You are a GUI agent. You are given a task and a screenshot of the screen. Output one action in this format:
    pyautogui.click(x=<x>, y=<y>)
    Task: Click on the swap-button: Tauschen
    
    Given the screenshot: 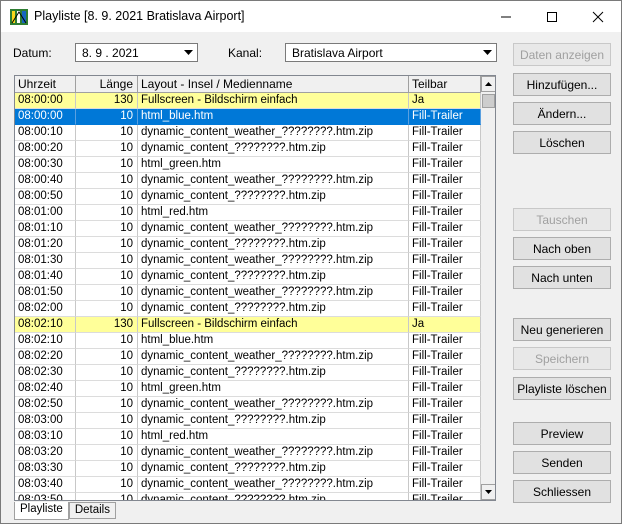 What is the action you would take?
    pyautogui.click(x=562, y=219)
    